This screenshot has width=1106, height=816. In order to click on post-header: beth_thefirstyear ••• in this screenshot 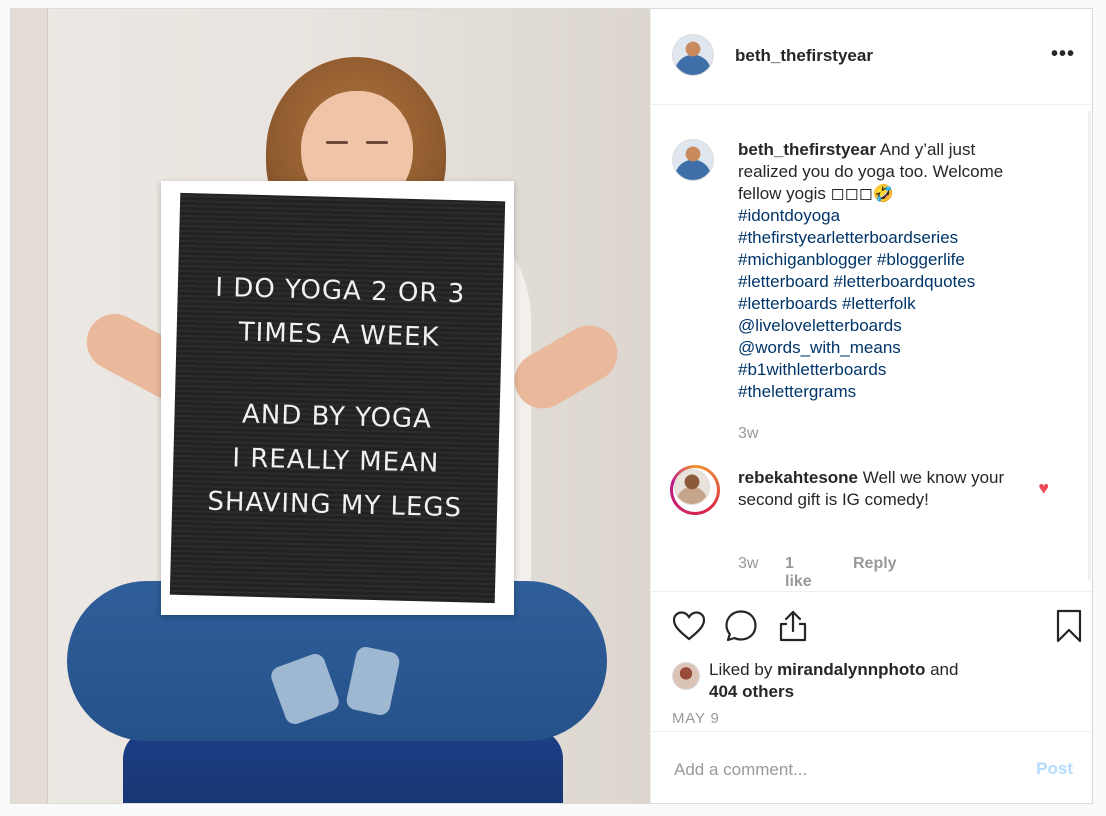, I will do `click(871, 57)`.